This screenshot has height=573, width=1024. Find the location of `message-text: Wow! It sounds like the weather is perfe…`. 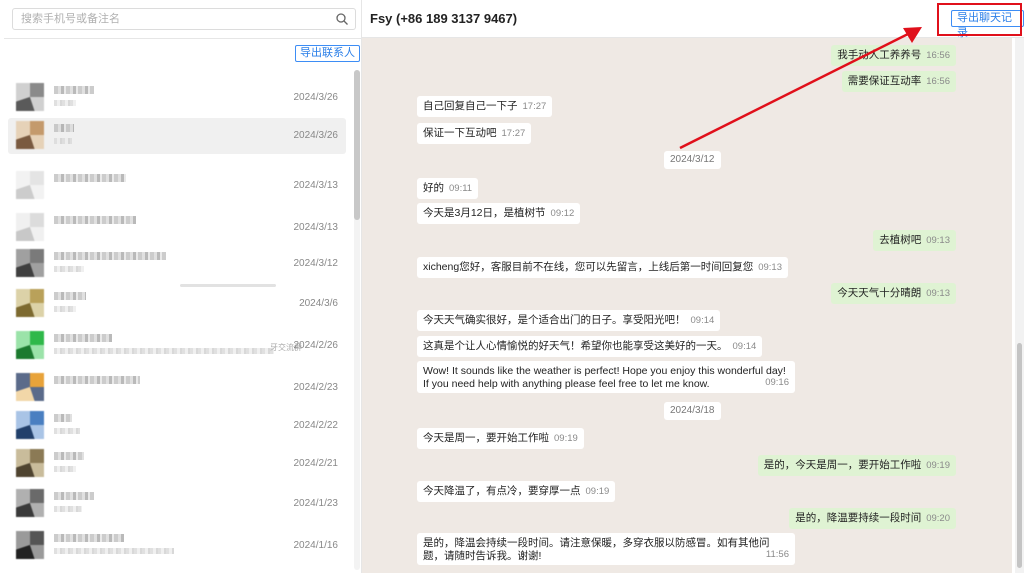

message-text: Wow! It sounds like the weather is perfe… is located at coordinates (604, 377).